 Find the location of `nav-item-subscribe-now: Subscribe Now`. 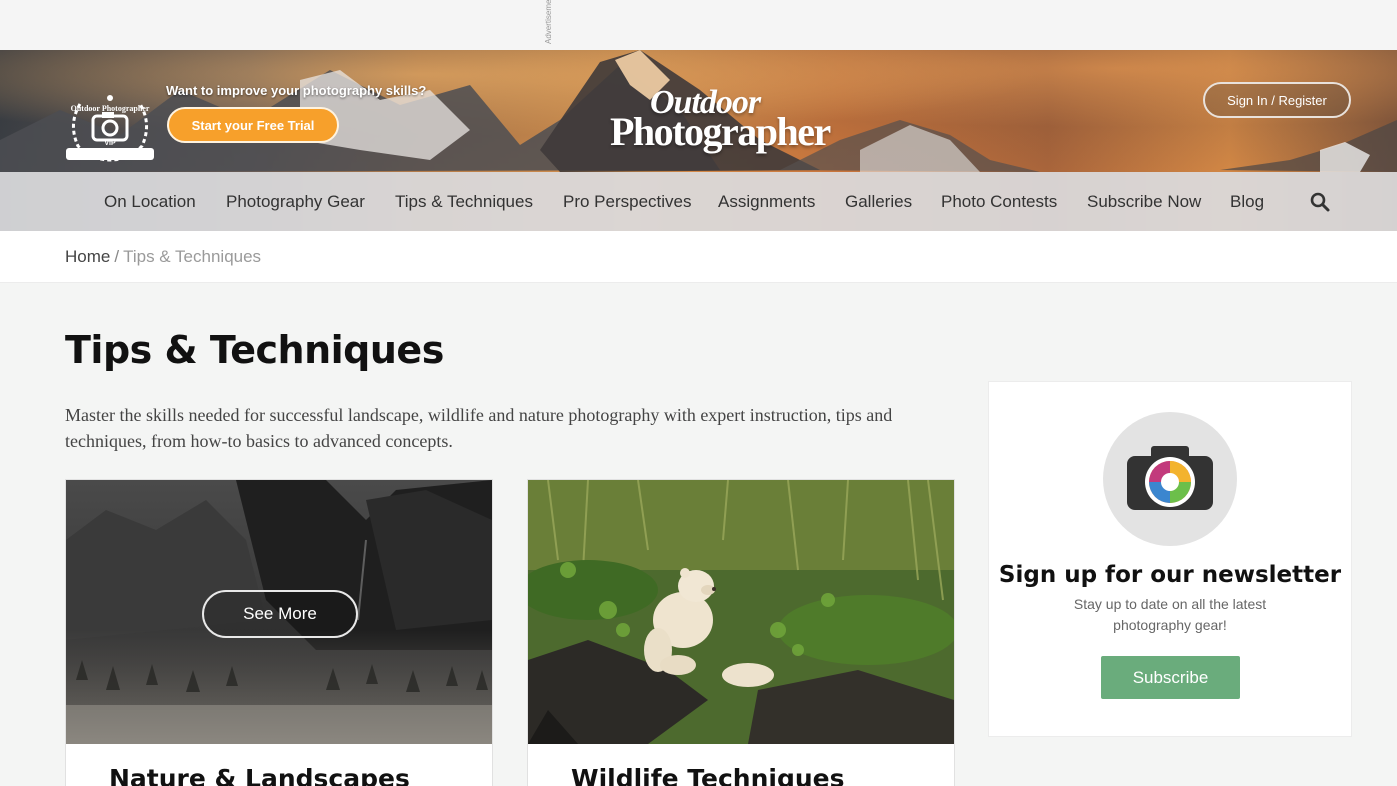

nav-item-subscribe-now: Subscribe Now is located at coordinates (1144, 201).